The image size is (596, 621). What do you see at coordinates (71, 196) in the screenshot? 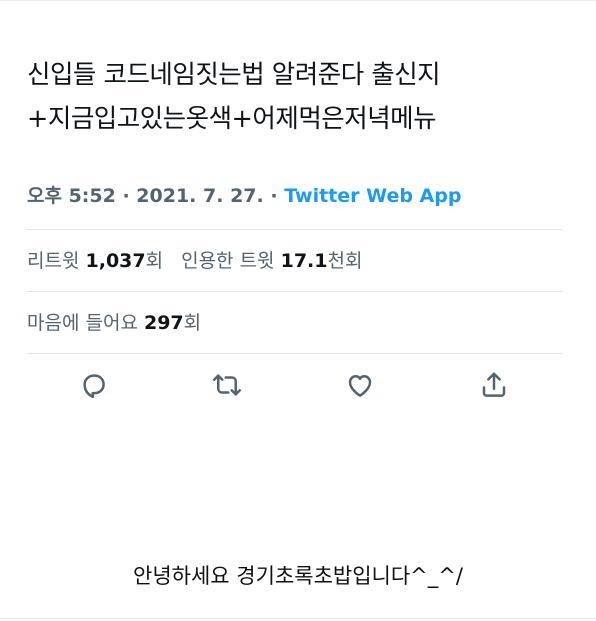
I see `tweet-time: 오후 5:52` at bounding box center [71, 196].